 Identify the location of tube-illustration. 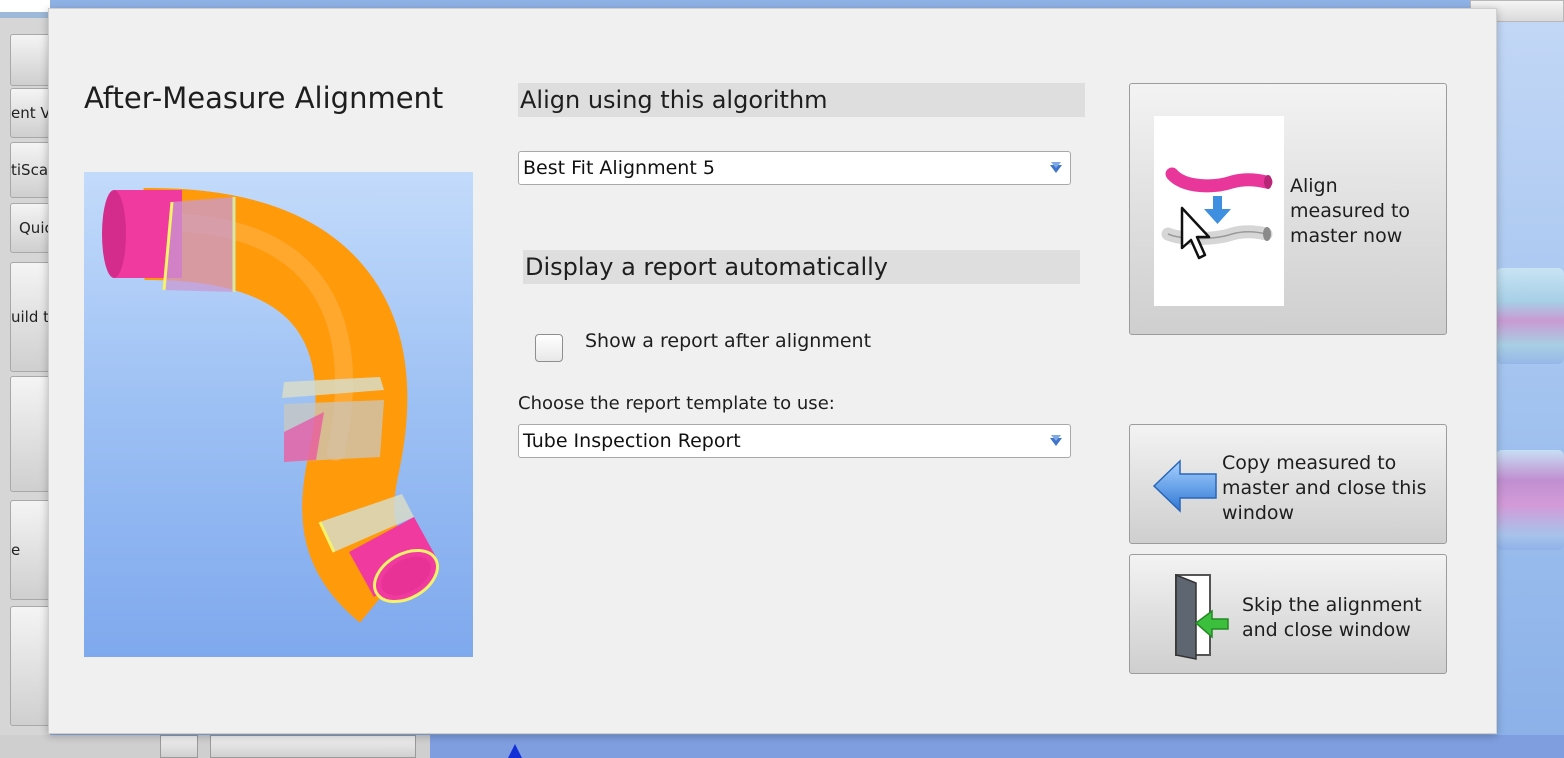
(270, 405).